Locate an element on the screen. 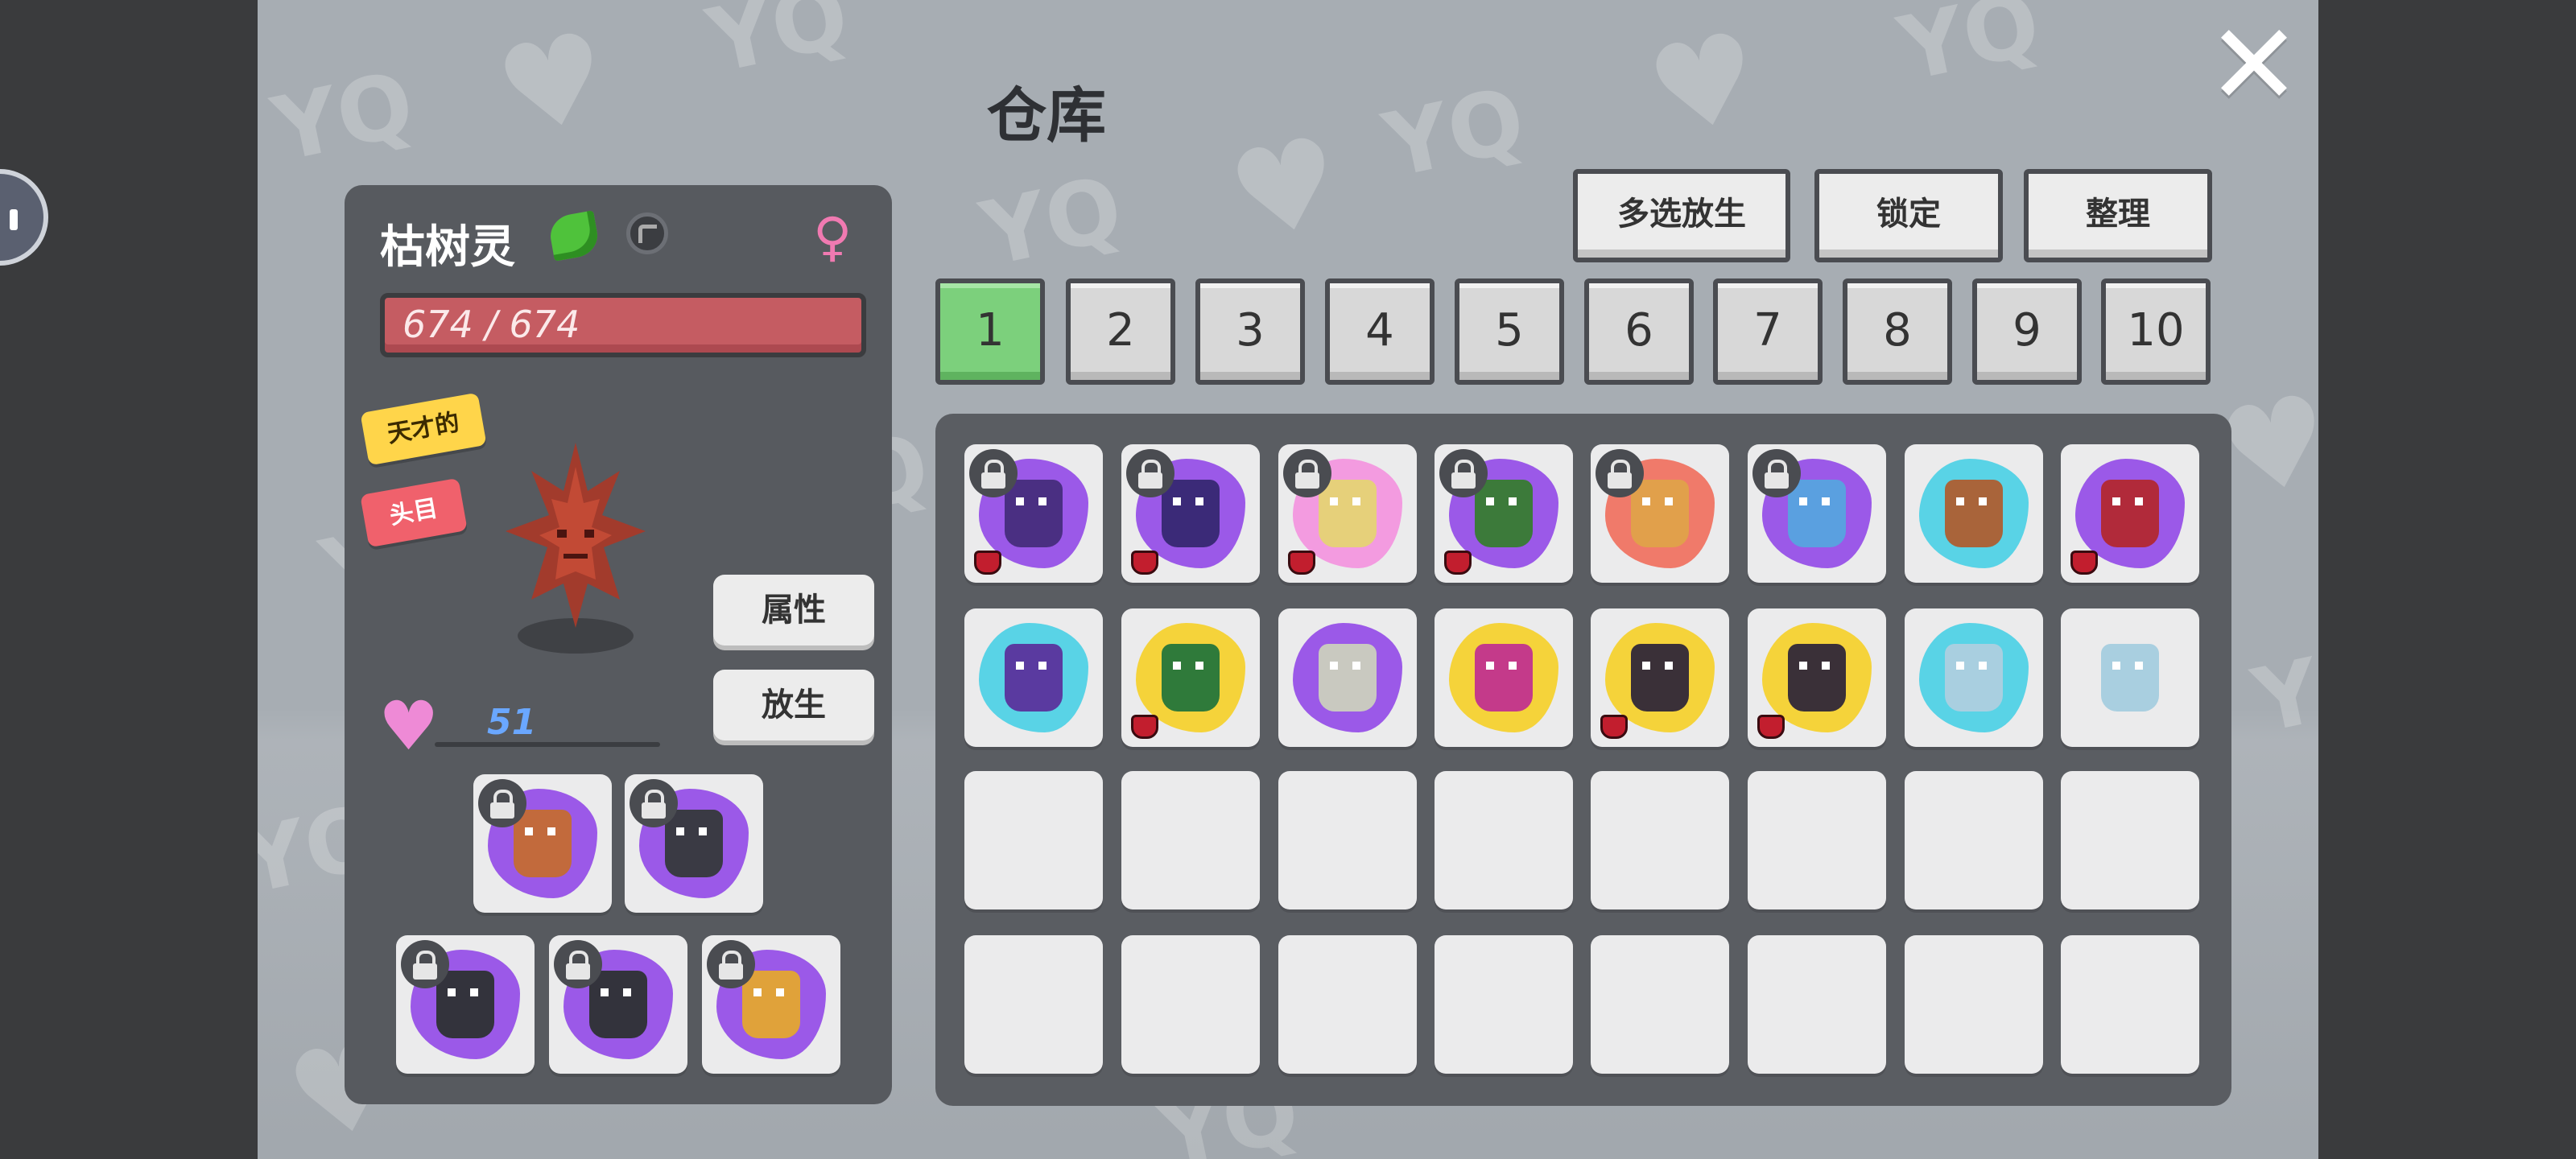 This screenshot has width=2576, height=1159. affection-underline is located at coordinates (547, 744).